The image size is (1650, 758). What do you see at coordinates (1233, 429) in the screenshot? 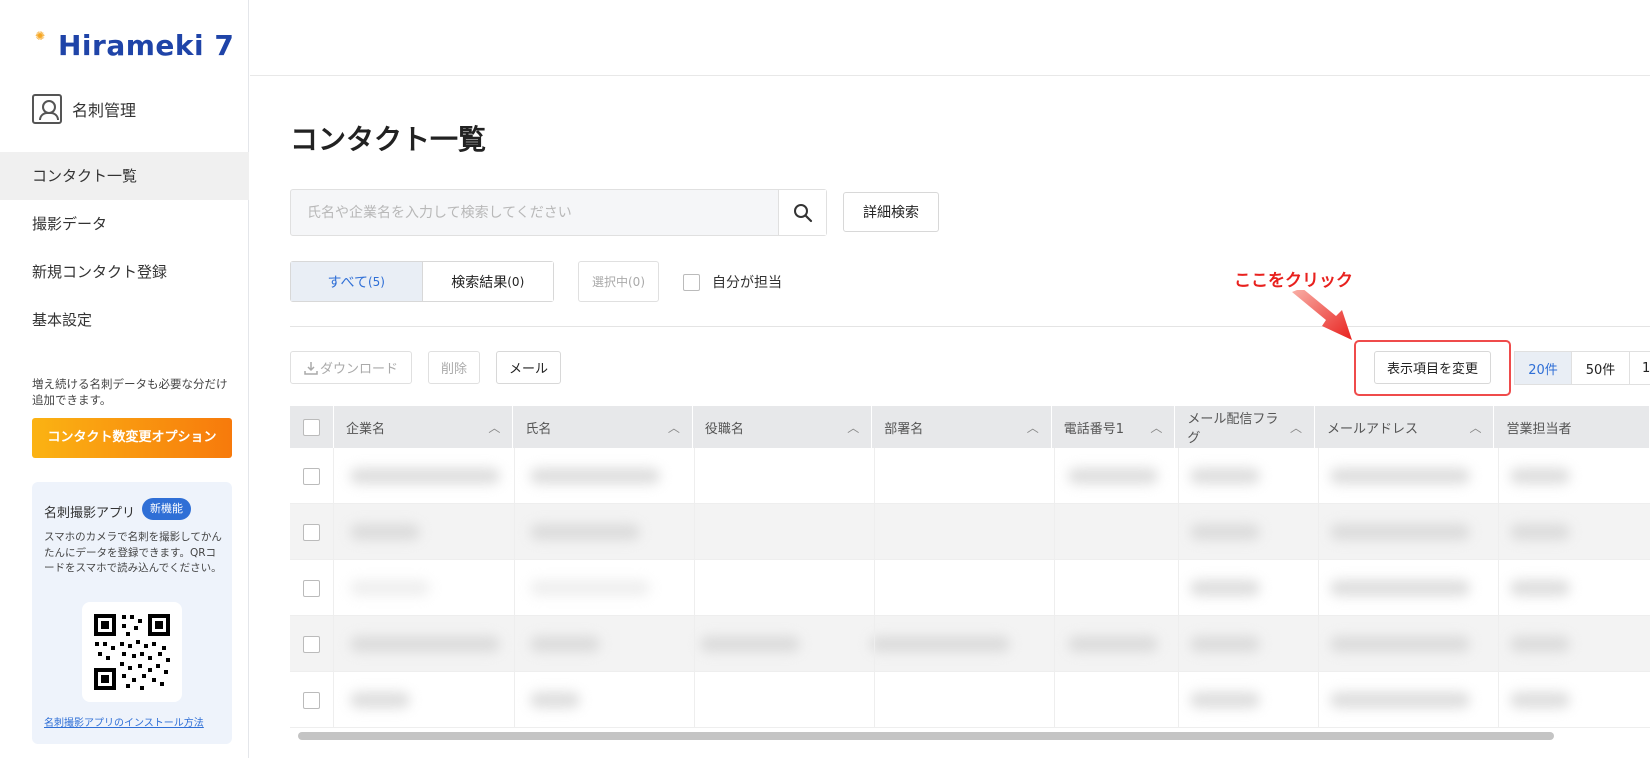
I see `column-mail-flag-label: メール配信フラグ` at bounding box center [1233, 429].